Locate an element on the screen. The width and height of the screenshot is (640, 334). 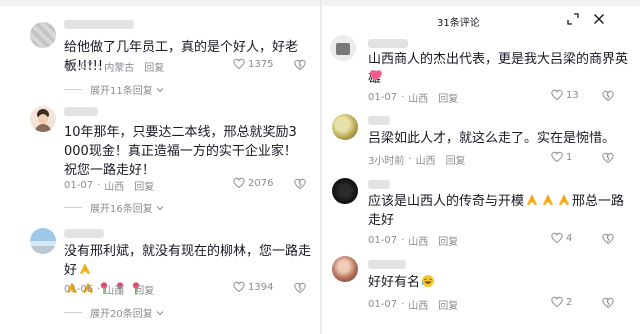
like-button: 2076 is located at coordinates (253, 183).